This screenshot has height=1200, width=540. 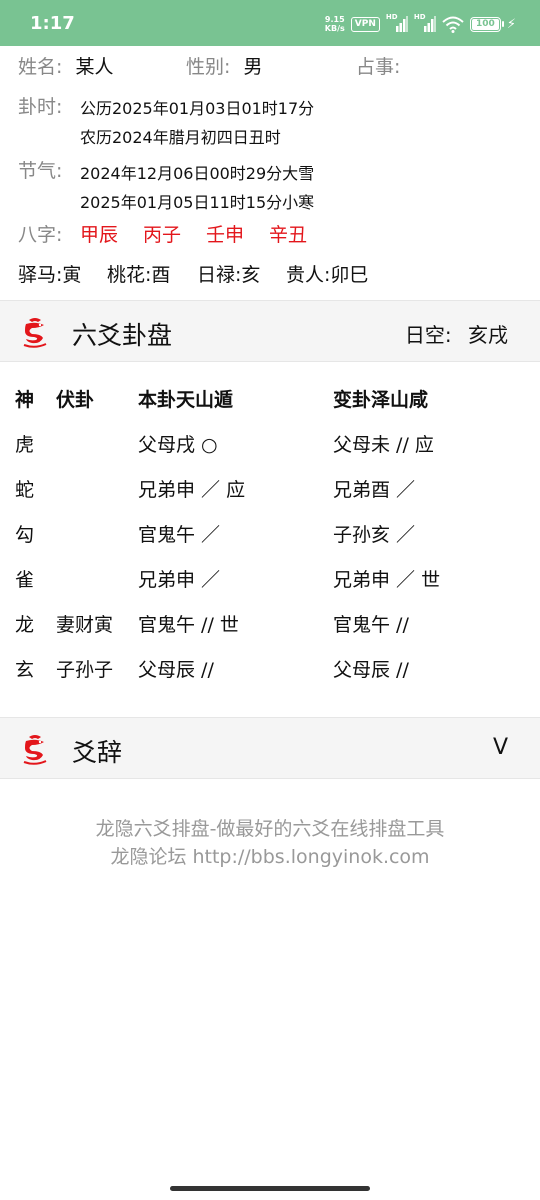 I want to click on row6-bengua: 父母辰 //, so click(x=176, y=670).